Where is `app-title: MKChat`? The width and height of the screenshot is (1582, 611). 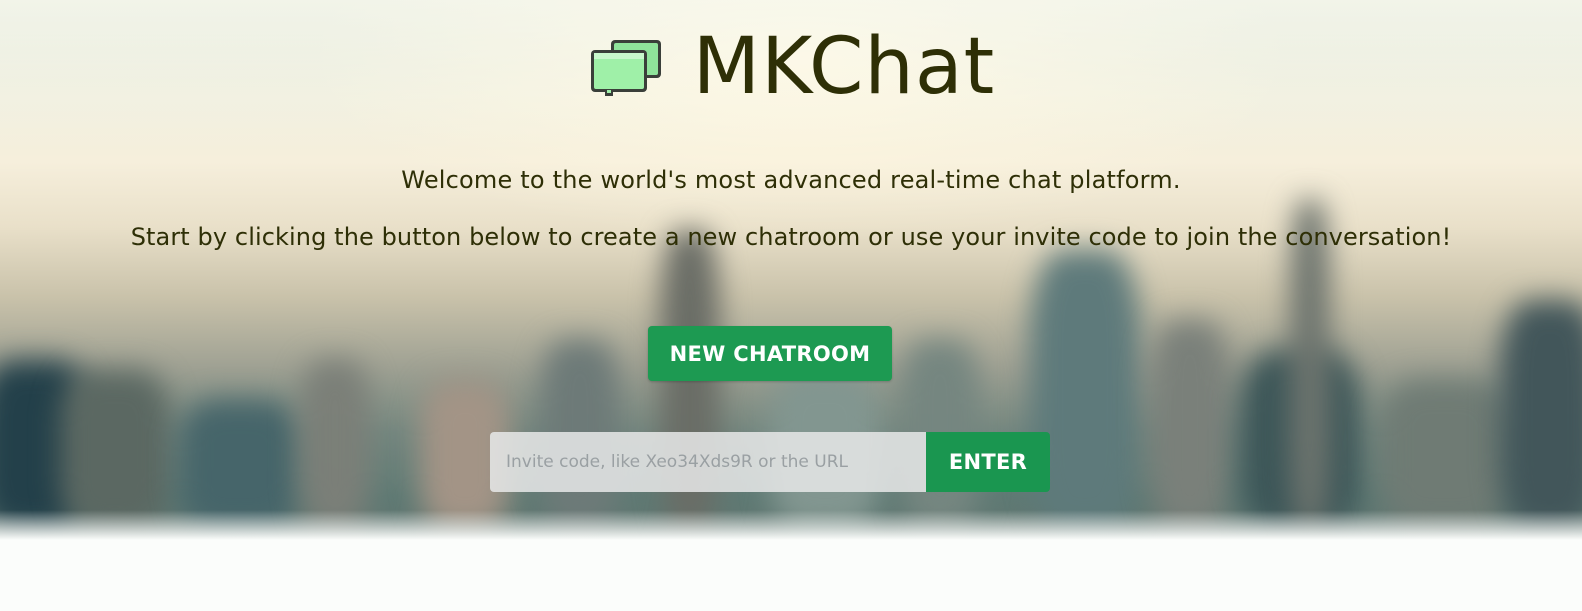
app-title: MKChat is located at coordinates (844, 67).